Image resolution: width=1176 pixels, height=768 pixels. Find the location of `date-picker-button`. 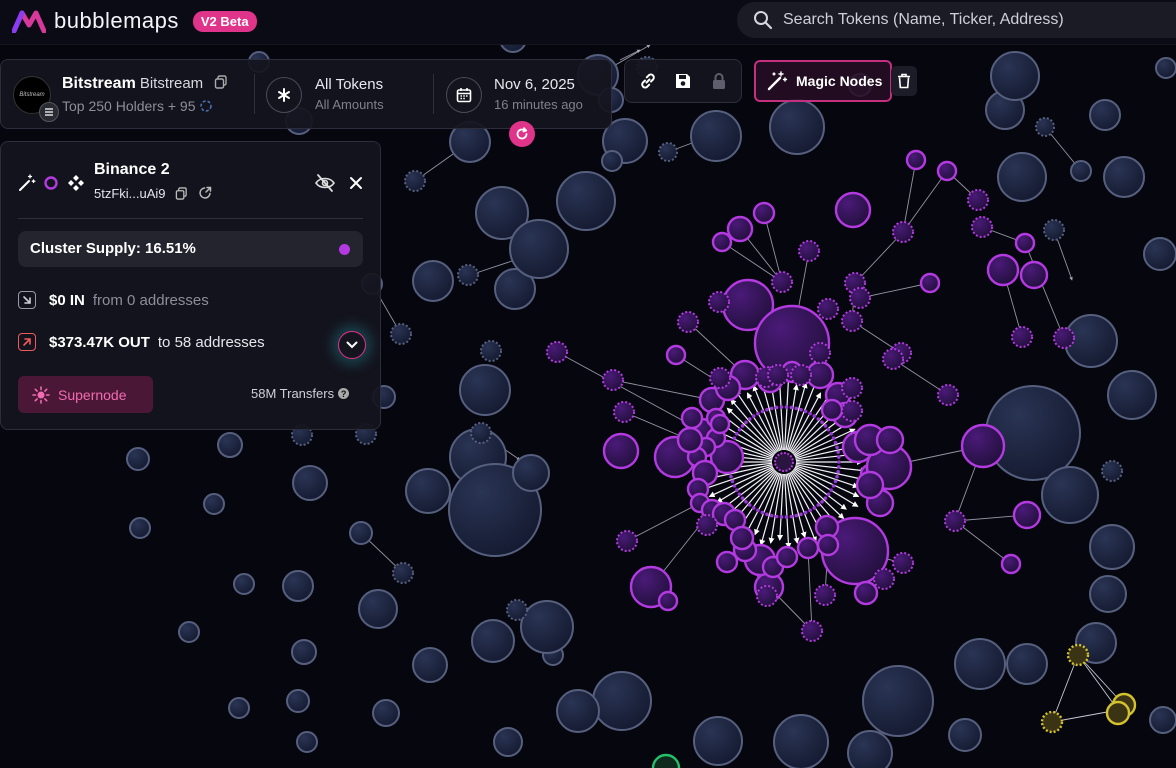

date-picker-button is located at coordinates (464, 95).